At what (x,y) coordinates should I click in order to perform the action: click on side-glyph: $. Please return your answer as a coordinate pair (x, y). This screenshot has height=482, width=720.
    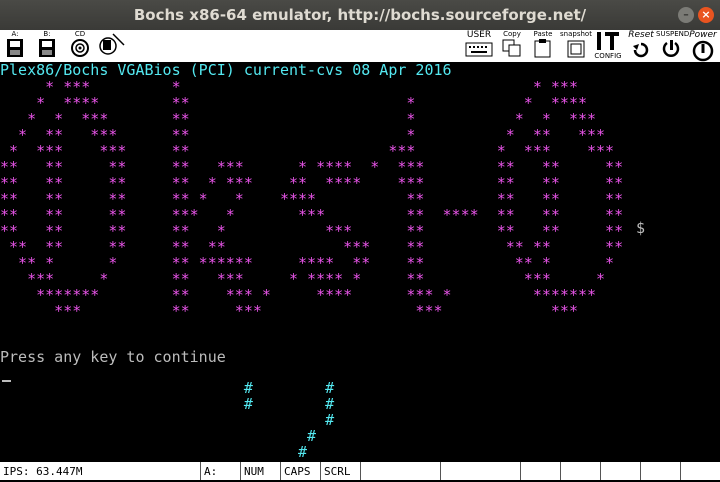
    Looking at the image, I should click on (641, 228).